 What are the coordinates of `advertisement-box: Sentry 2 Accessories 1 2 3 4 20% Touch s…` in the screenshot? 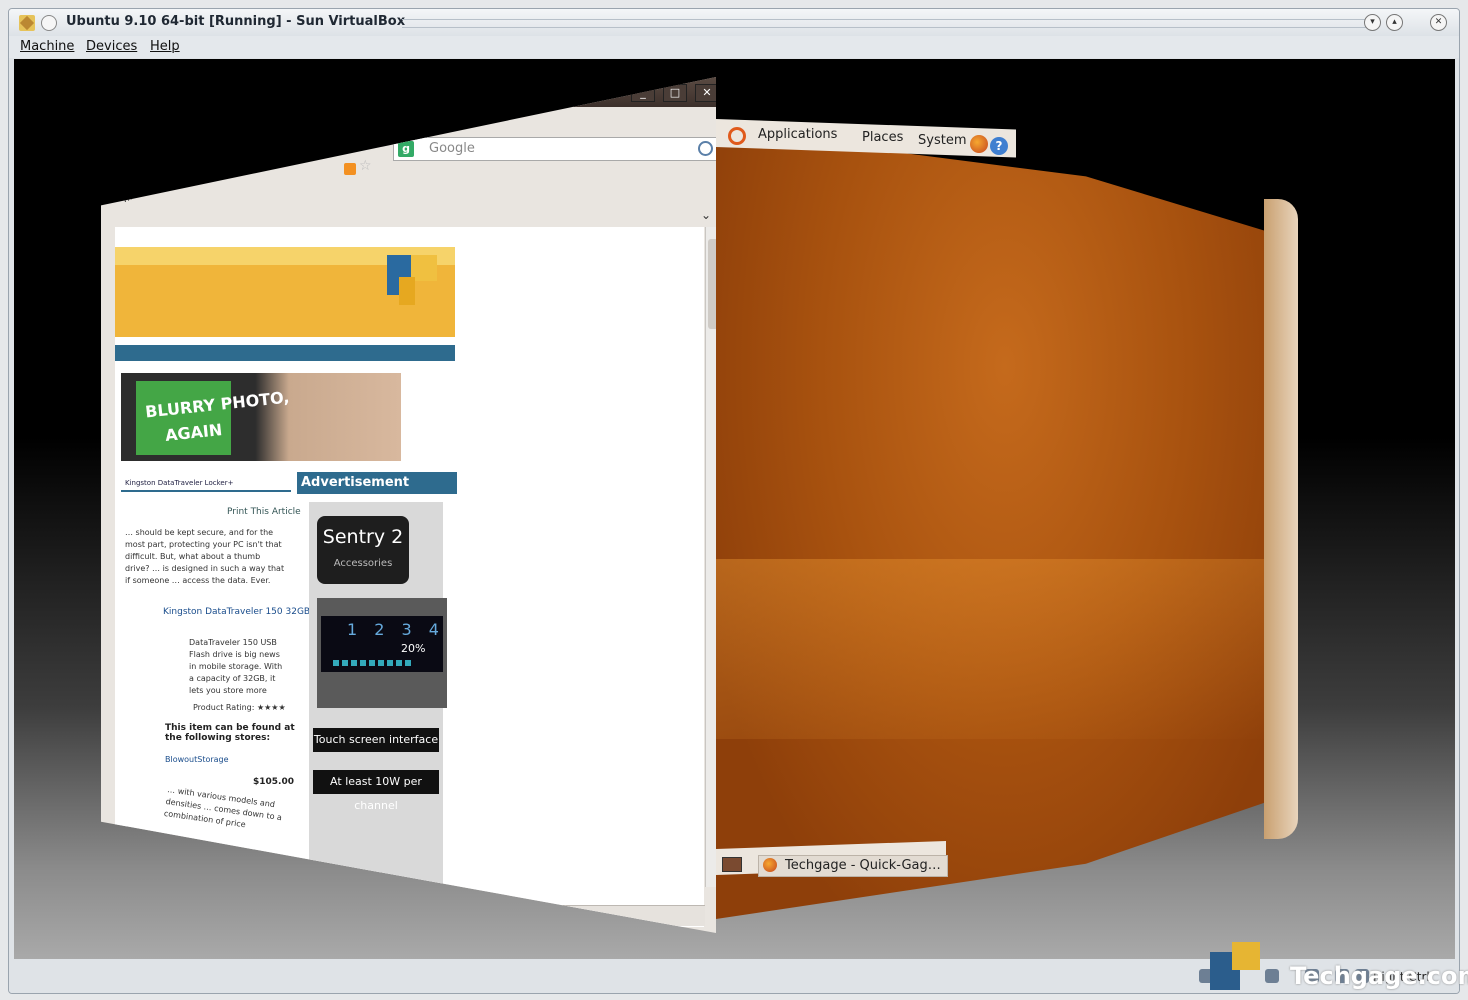 It's located at (378, 697).